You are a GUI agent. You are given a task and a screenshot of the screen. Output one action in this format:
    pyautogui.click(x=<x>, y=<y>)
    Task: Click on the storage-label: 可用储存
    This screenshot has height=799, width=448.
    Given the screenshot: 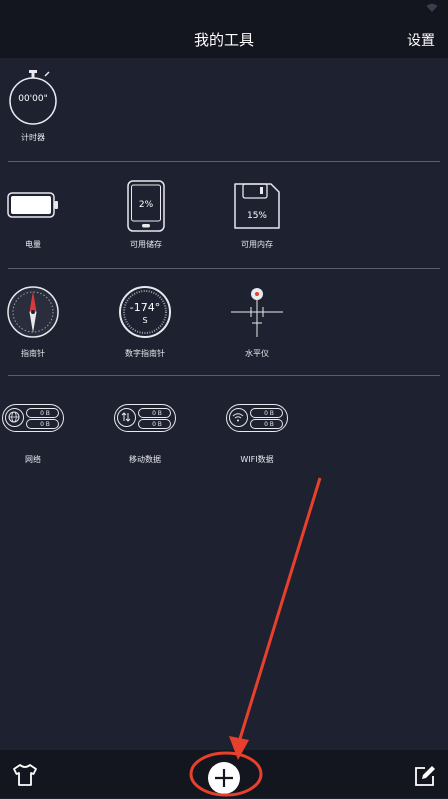 What is the action you would take?
    pyautogui.click(x=146, y=244)
    